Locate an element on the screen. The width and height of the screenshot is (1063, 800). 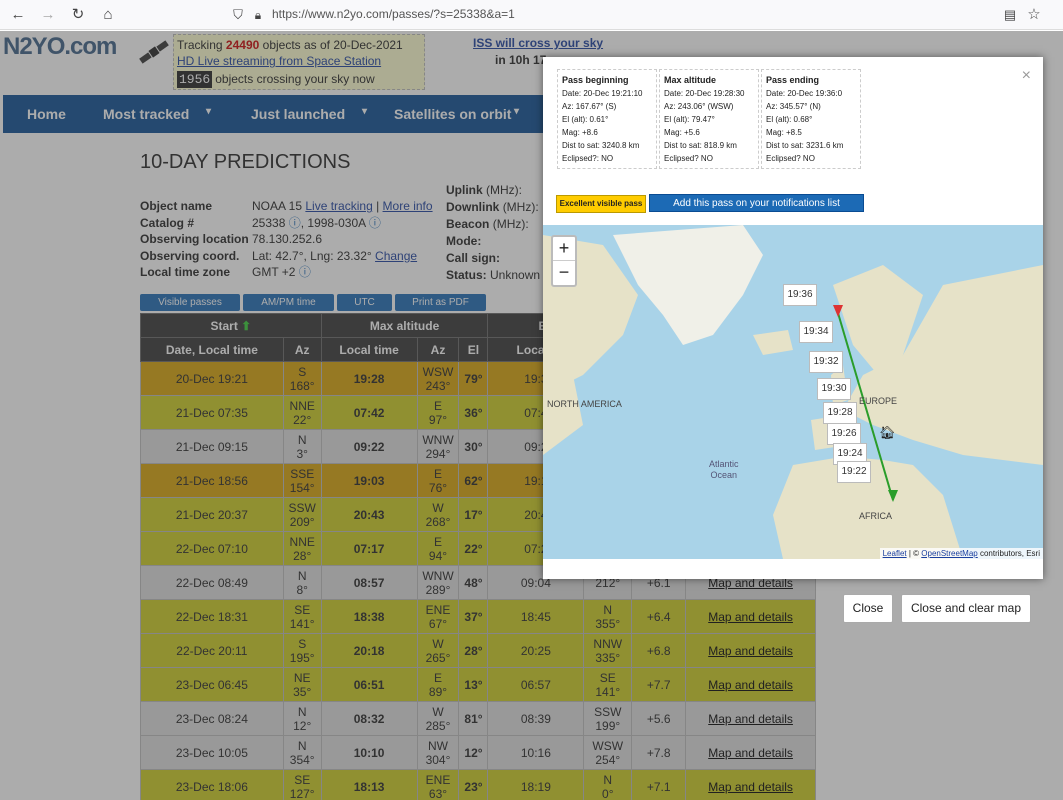
shield-icon: ⛉ is located at coordinates (238, 15).